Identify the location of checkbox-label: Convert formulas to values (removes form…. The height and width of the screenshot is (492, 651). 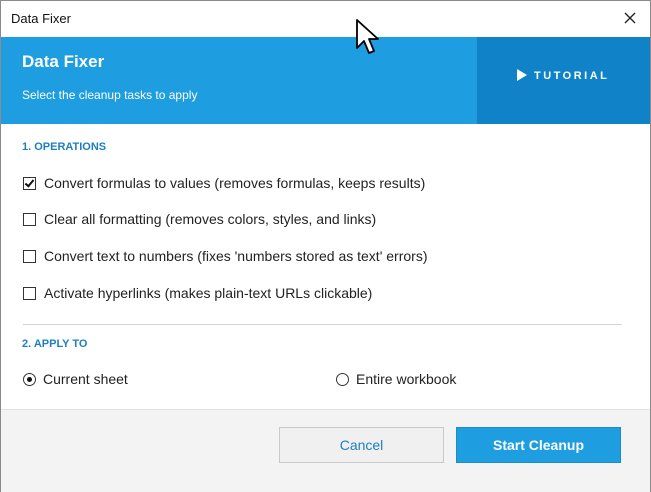
(235, 183).